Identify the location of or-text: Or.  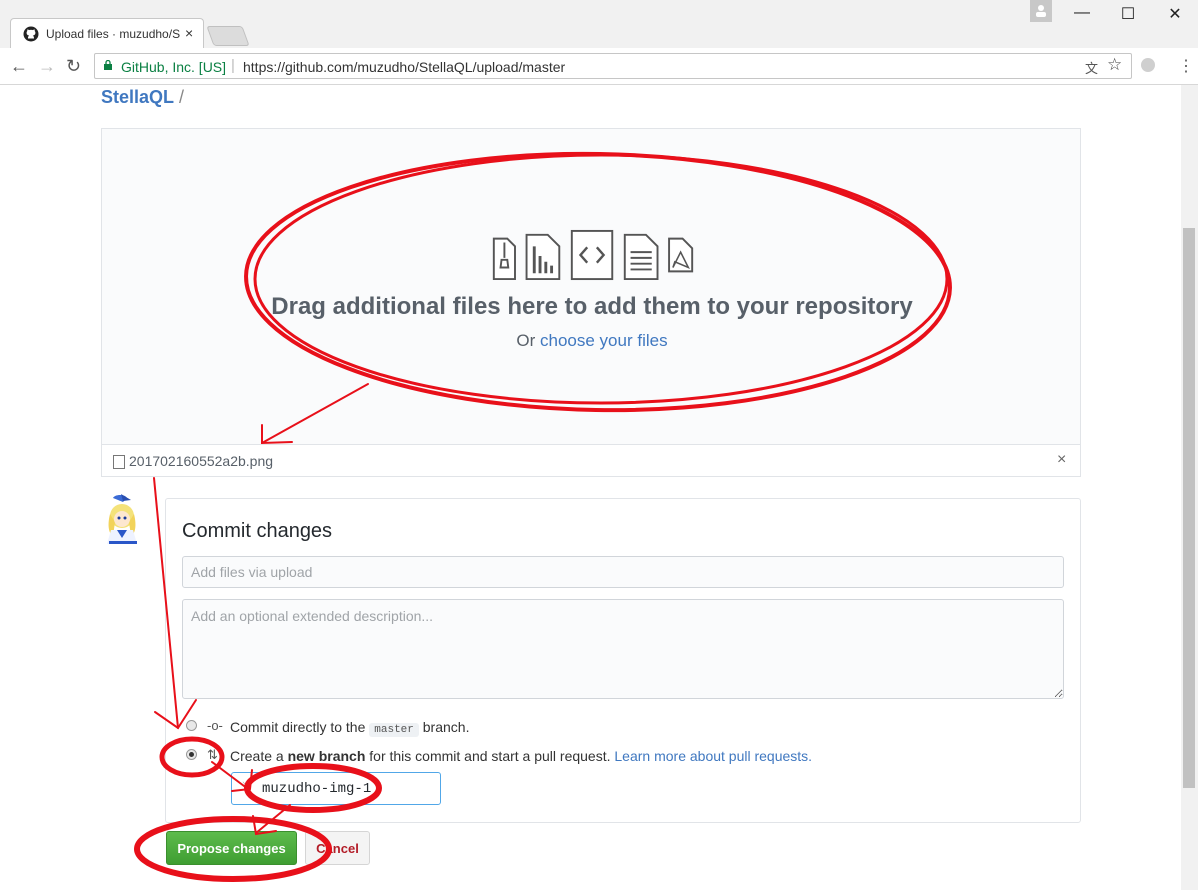
(526, 340).